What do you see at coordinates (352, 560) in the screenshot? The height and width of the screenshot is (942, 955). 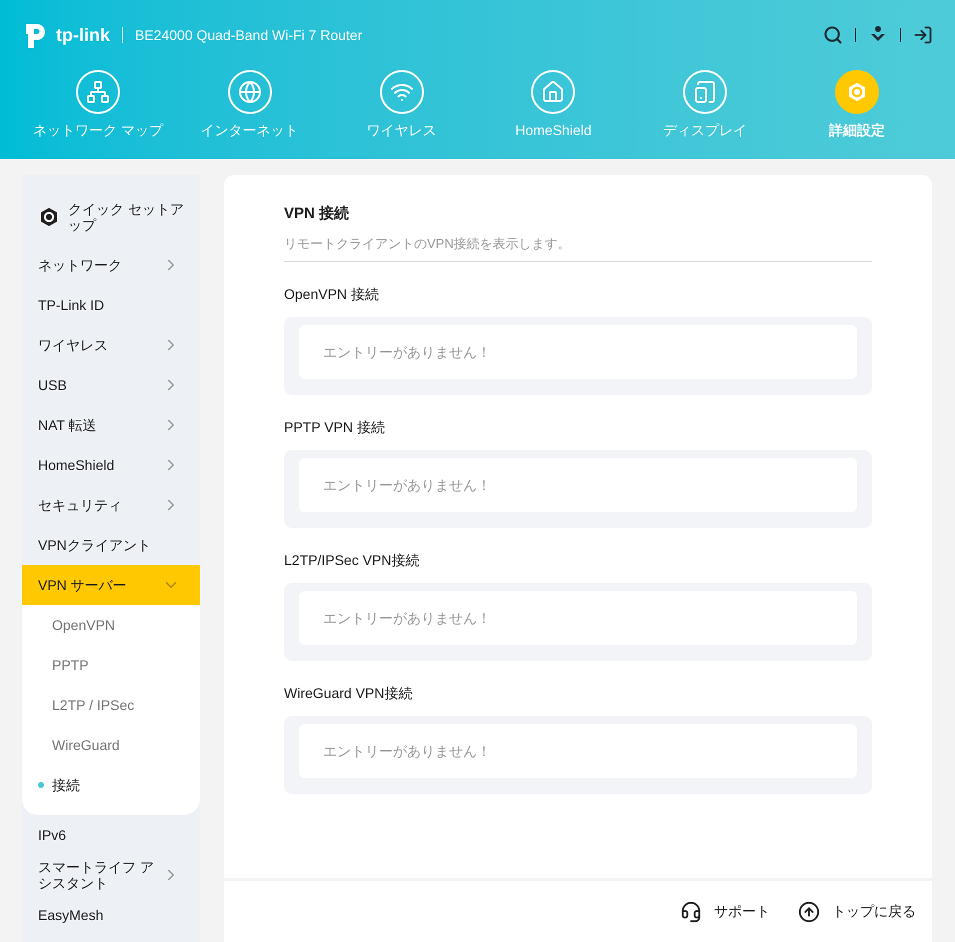 I see `section-title: L2TP/IPSec VPN接続` at bounding box center [352, 560].